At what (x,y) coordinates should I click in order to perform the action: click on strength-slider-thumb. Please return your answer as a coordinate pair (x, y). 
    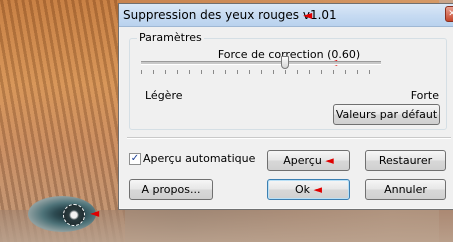
    Looking at the image, I should click on (285, 62).